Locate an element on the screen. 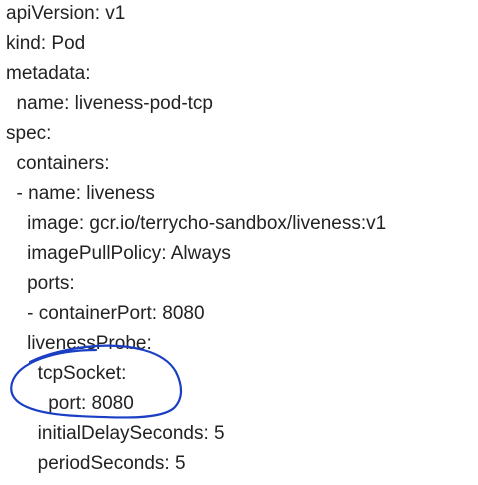  yaml-line-liveness-probe: livenessProbe: is located at coordinates (79, 343).